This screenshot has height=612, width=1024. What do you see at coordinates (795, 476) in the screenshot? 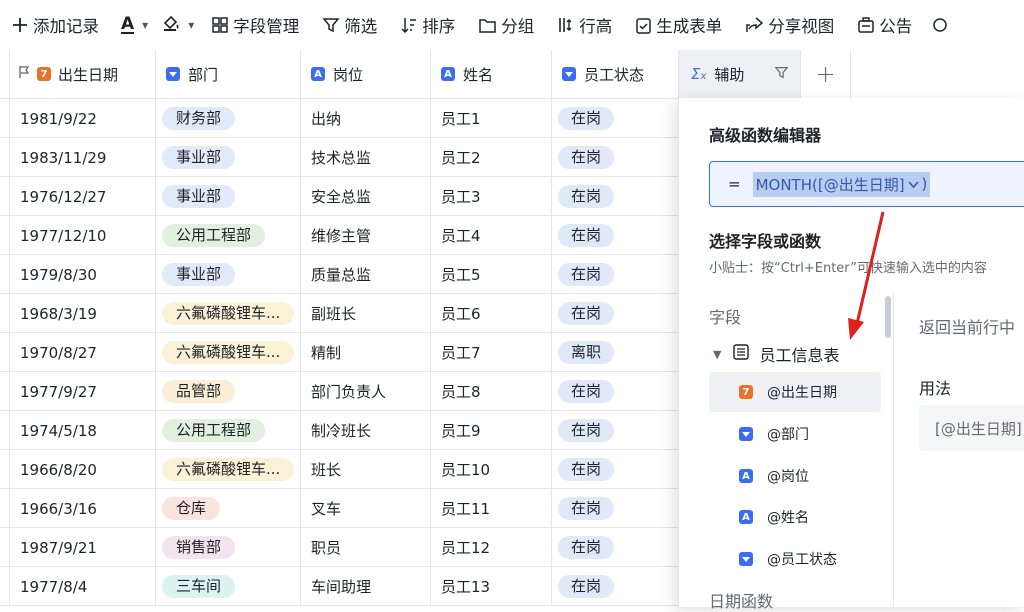
I see `field-item-post: A @岗位` at bounding box center [795, 476].